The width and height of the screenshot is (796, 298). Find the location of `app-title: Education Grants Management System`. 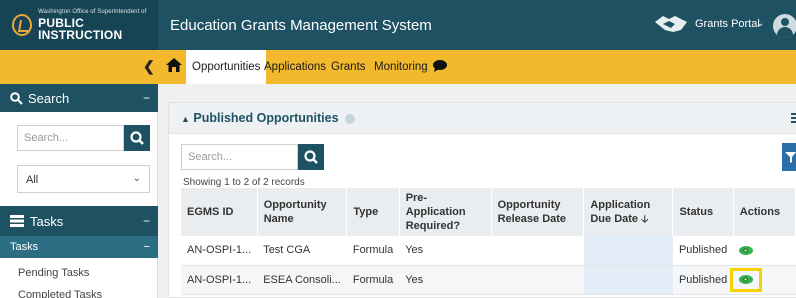

app-title: Education Grants Management System is located at coordinates (301, 25).